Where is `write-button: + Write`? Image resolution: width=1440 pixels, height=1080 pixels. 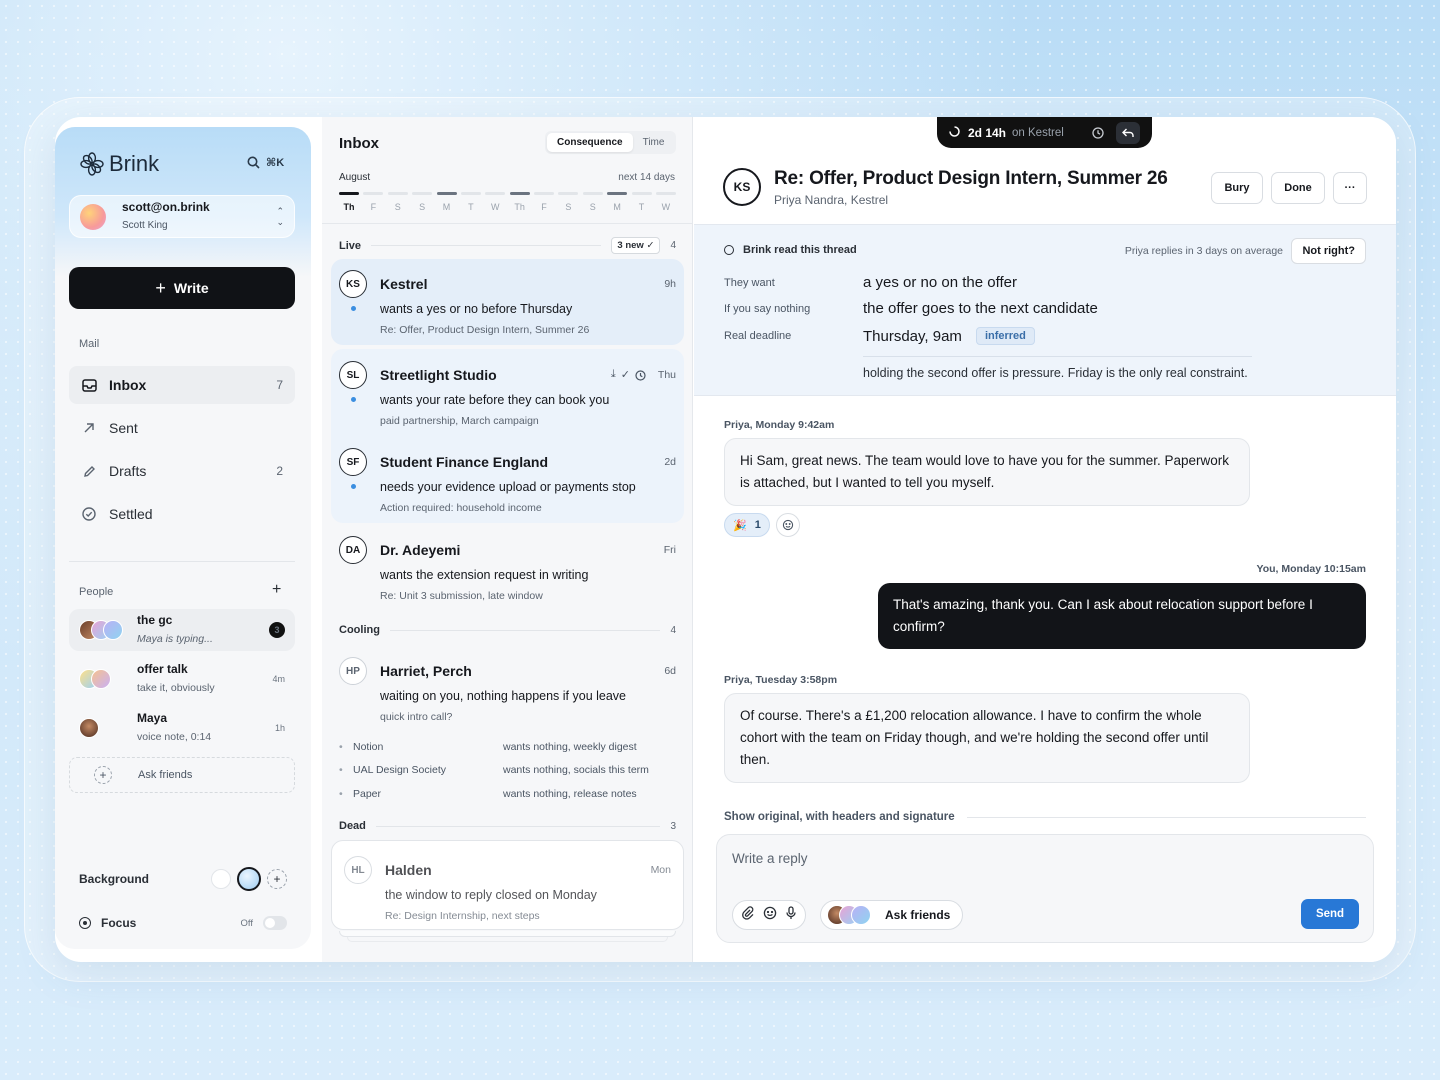
write-button: + Write is located at coordinates (182, 288).